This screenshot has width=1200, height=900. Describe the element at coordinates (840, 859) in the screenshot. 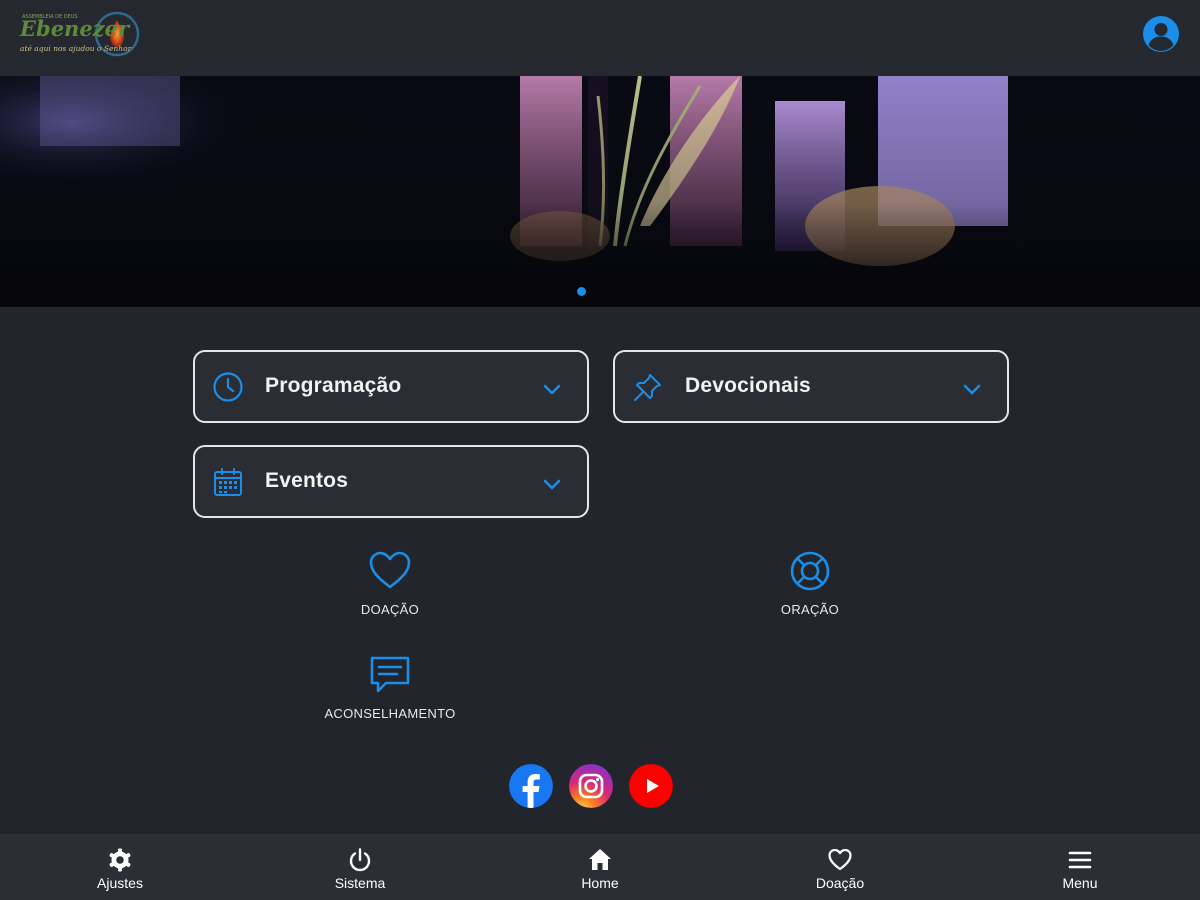

I see `heart-outline-icon` at that location.